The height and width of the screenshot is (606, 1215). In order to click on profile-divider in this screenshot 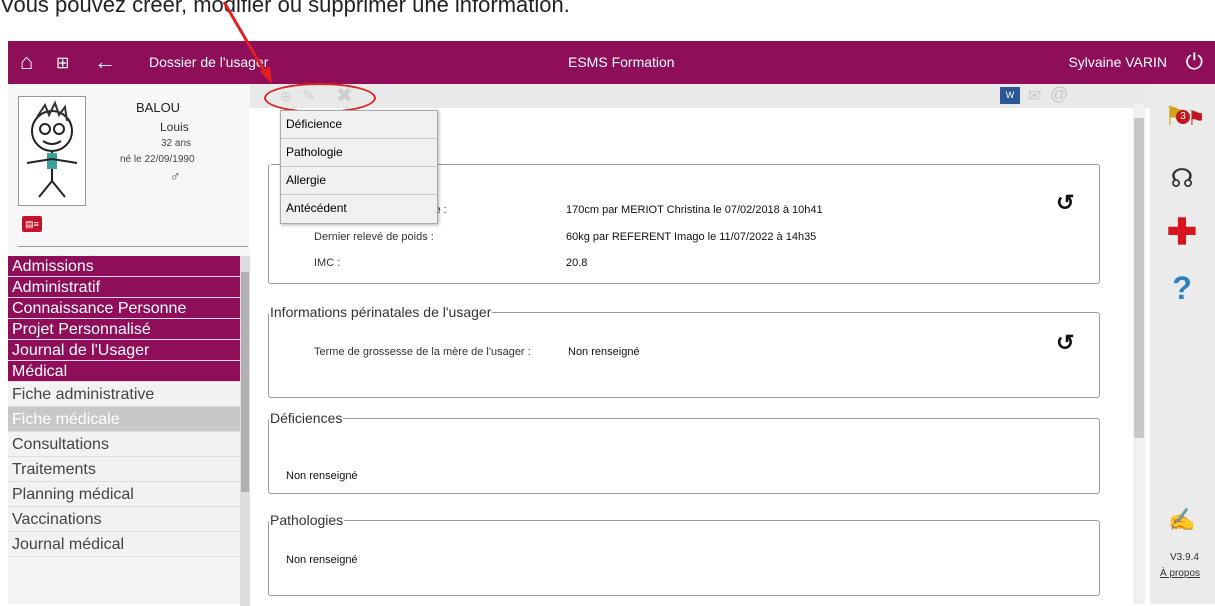, I will do `click(133, 246)`.